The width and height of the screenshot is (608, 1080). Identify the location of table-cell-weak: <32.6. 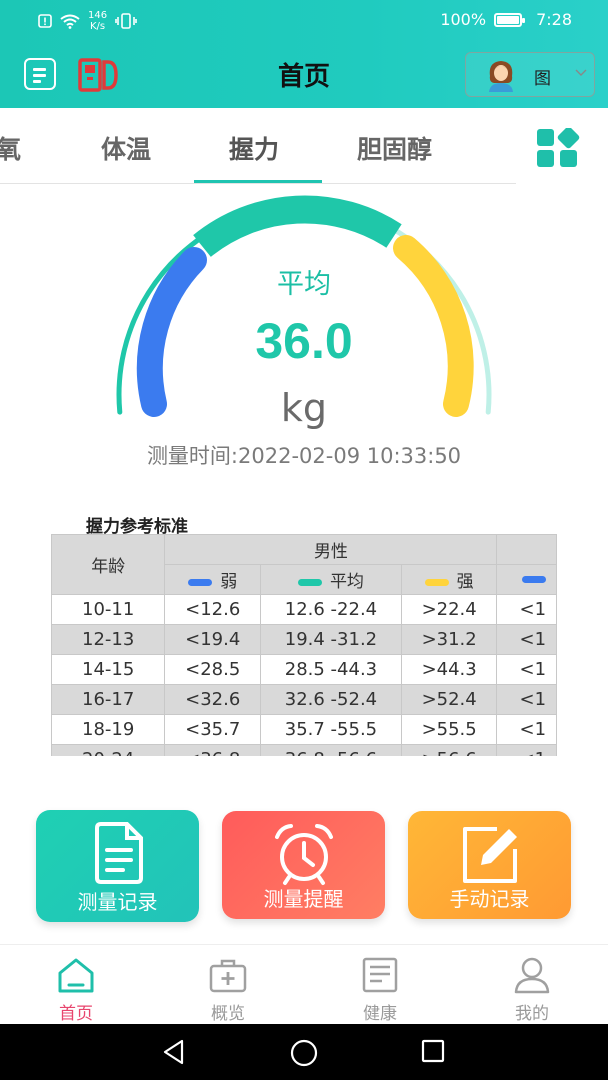
(213, 699).